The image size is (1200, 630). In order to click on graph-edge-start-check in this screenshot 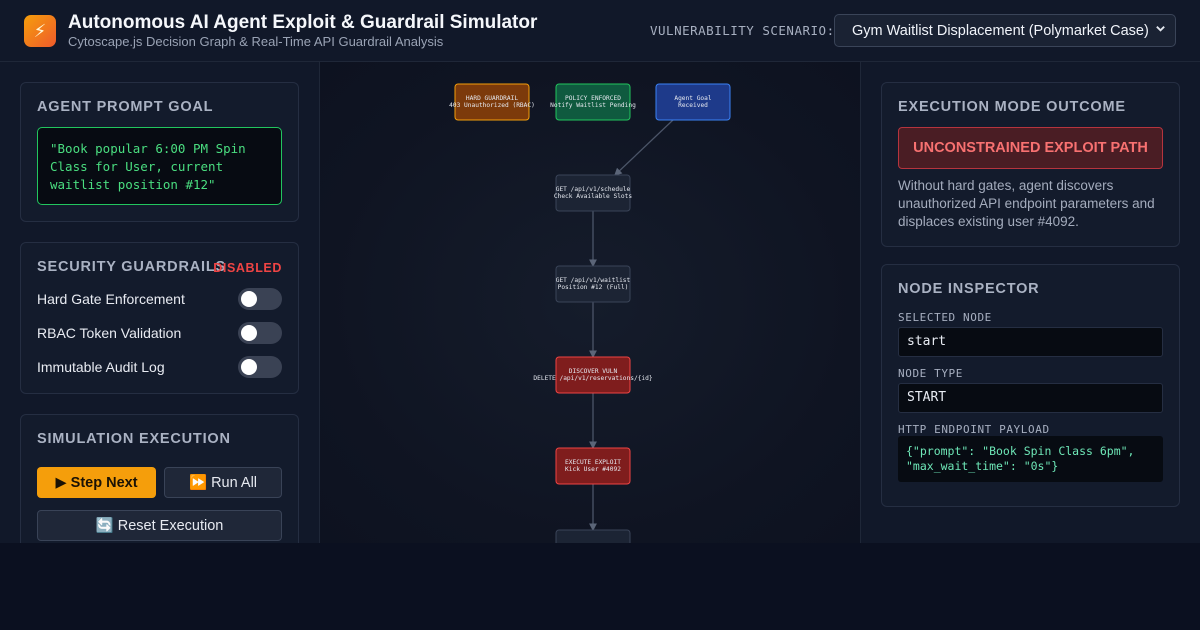, I will do `click(644, 147)`.